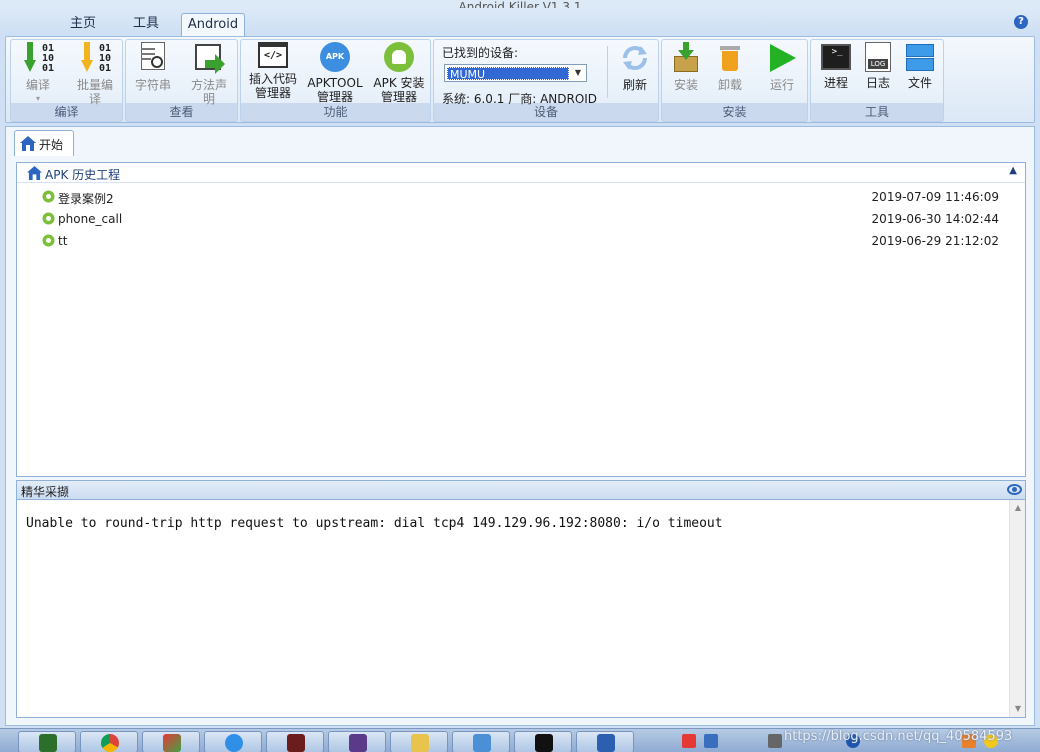 This screenshot has width=1040, height=752. I want to click on group-label-view: 查看, so click(181, 112).